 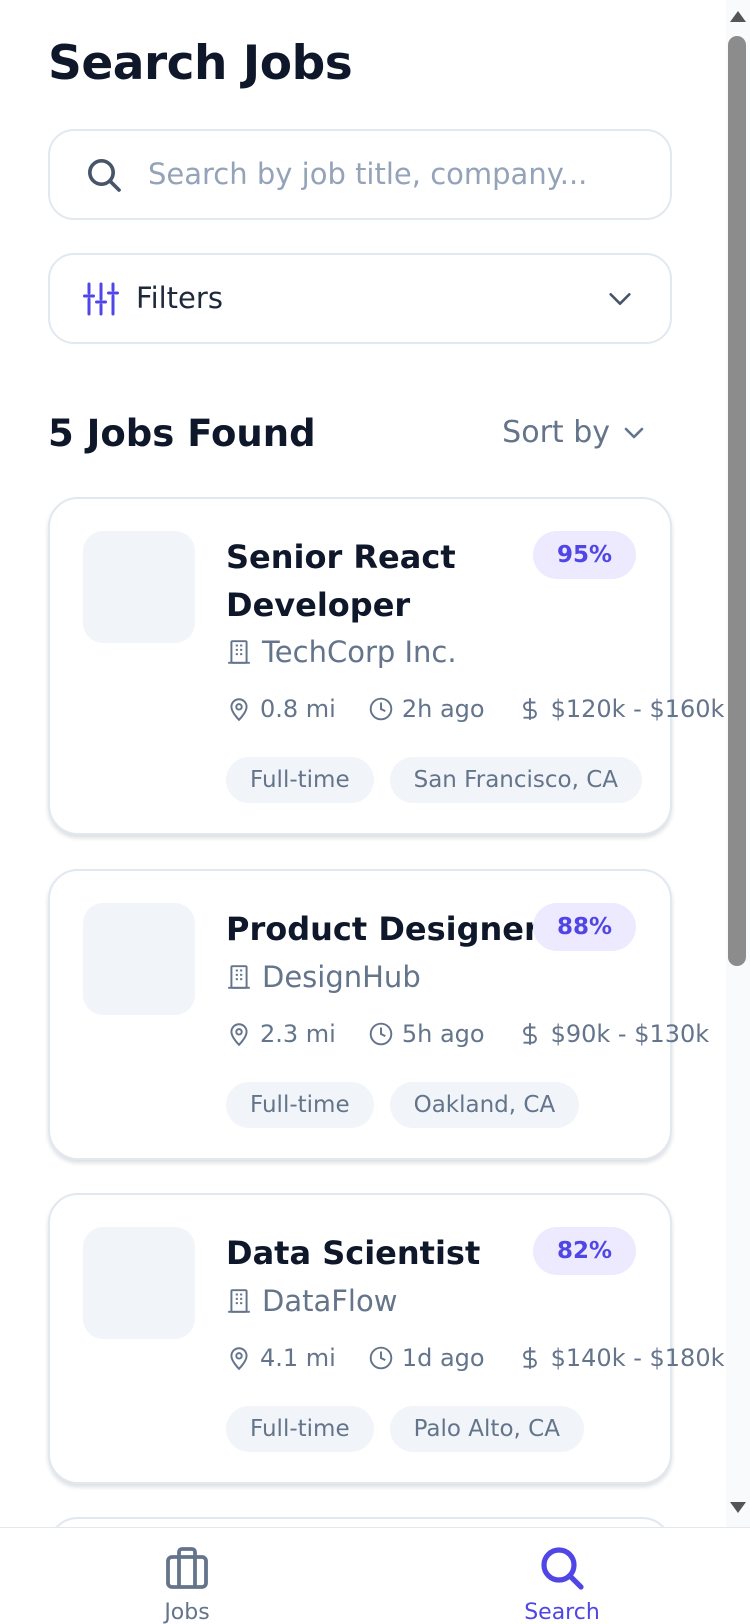 What do you see at coordinates (200, 63) in the screenshot?
I see `page-title: Search Jobs` at bounding box center [200, 63].